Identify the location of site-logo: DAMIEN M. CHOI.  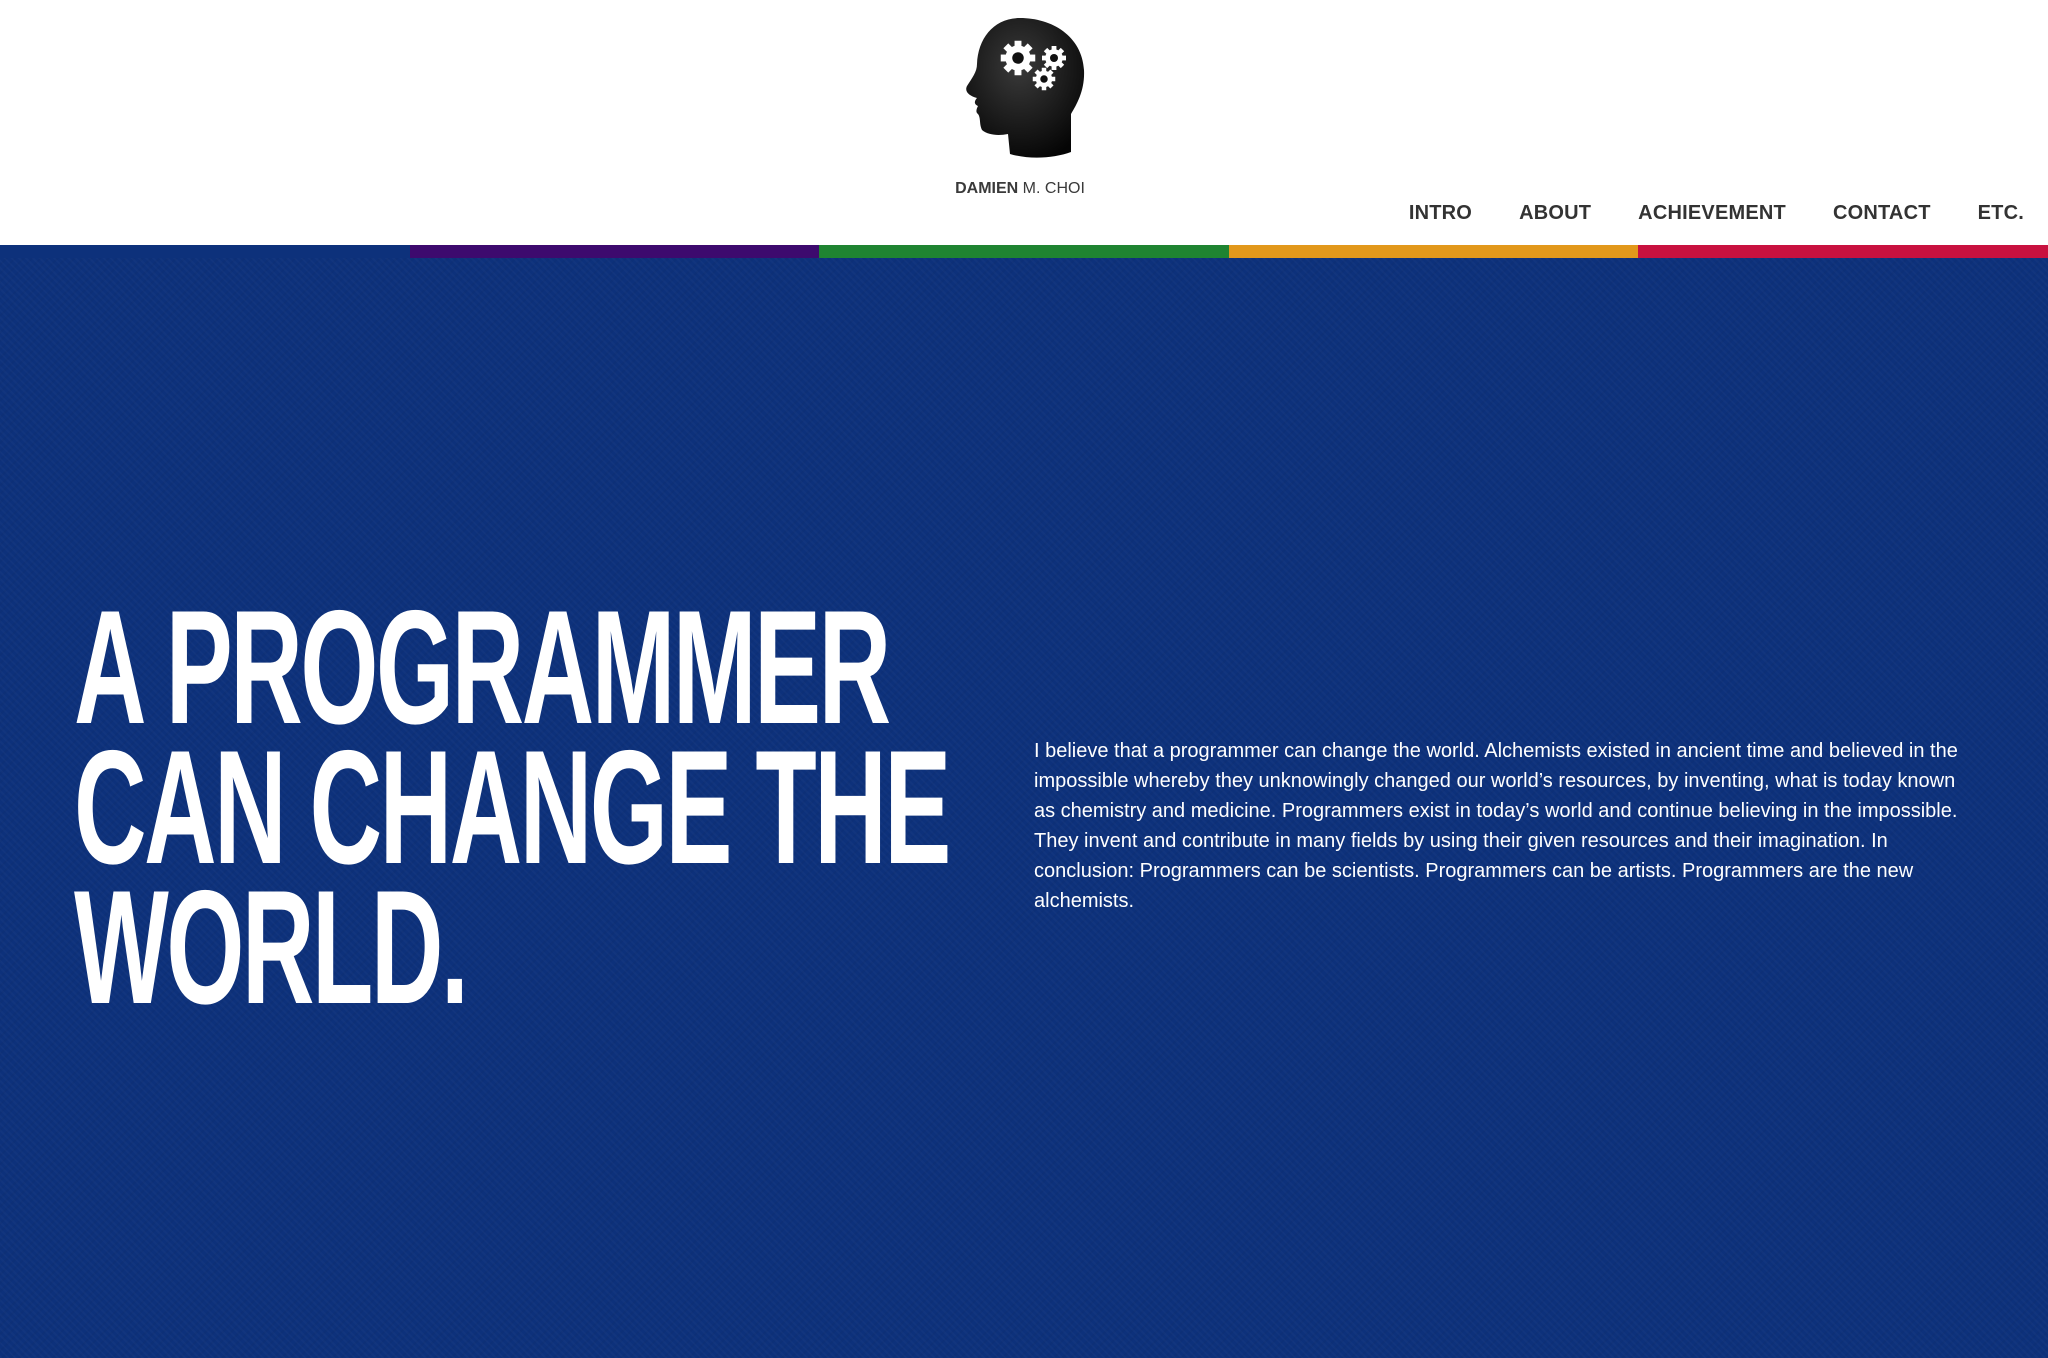
(1020, 105).